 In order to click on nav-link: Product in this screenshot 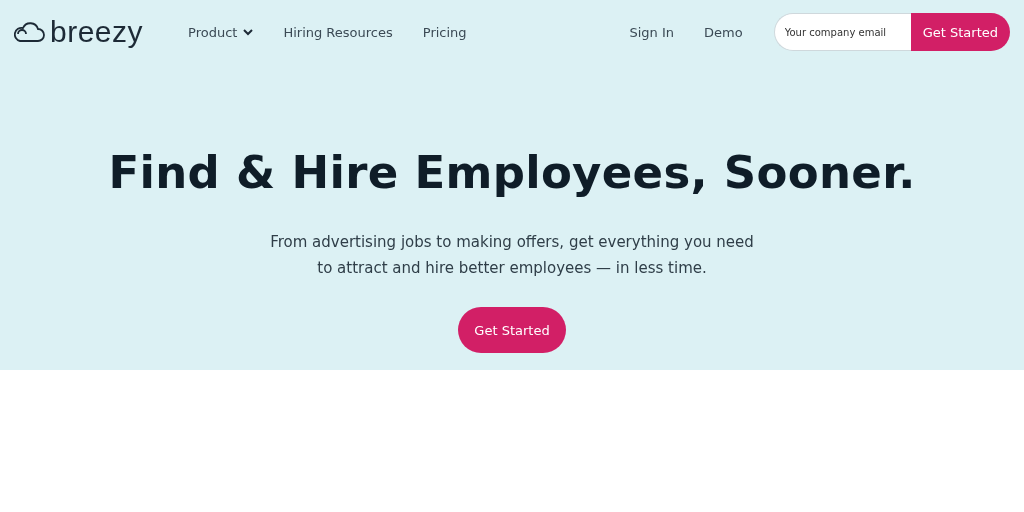, I will do `click(221, 32)`.